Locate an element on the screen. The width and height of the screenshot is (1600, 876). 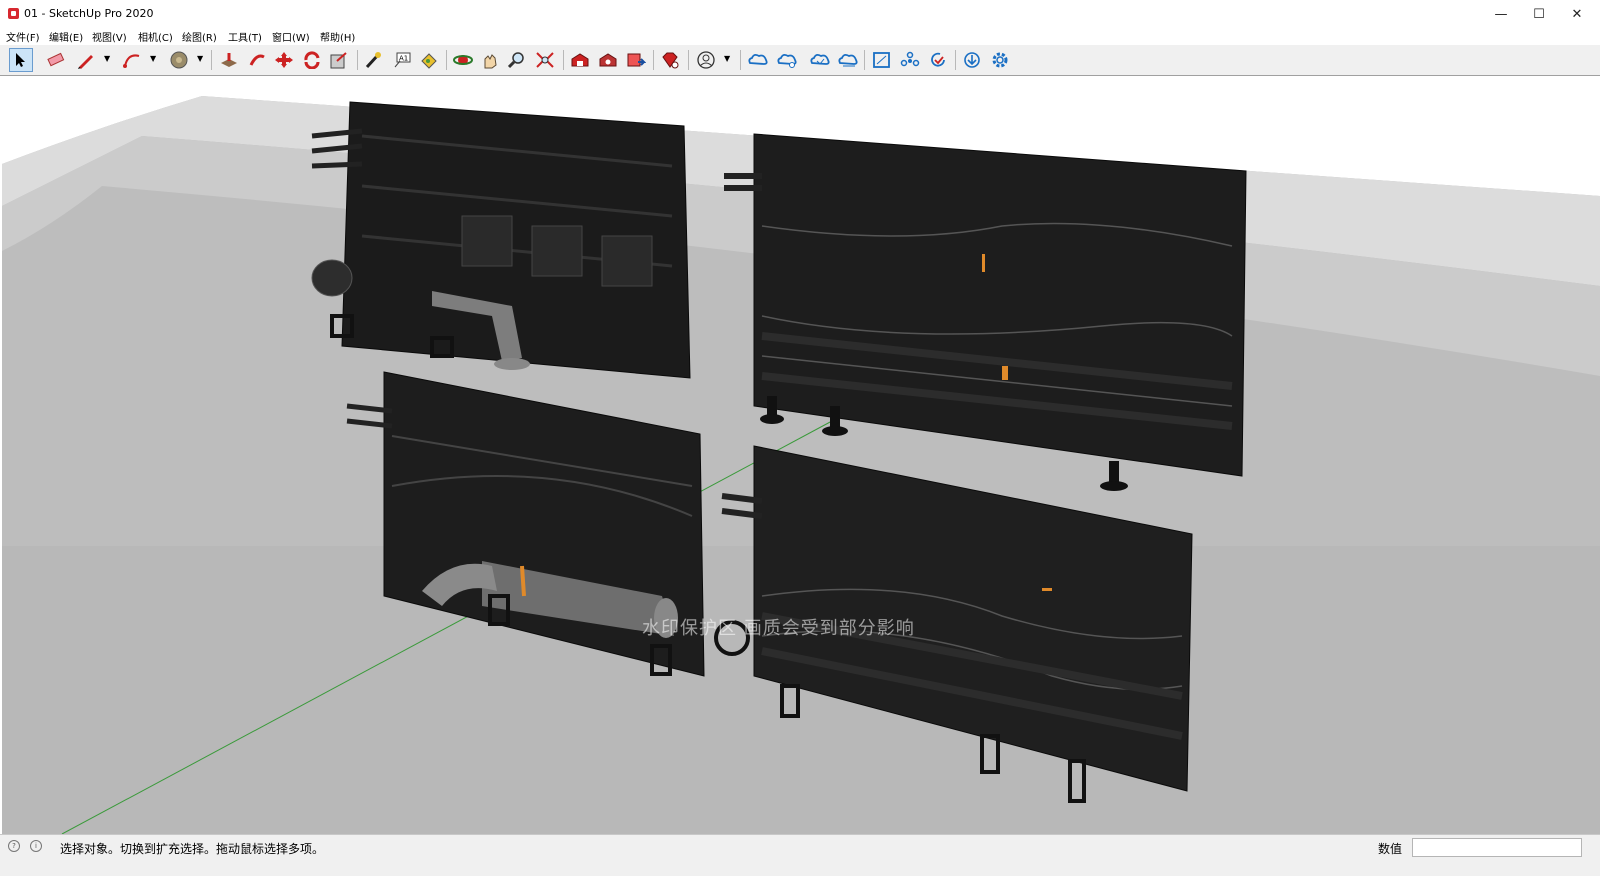
frame-icon is located at coordinates (882, 60).